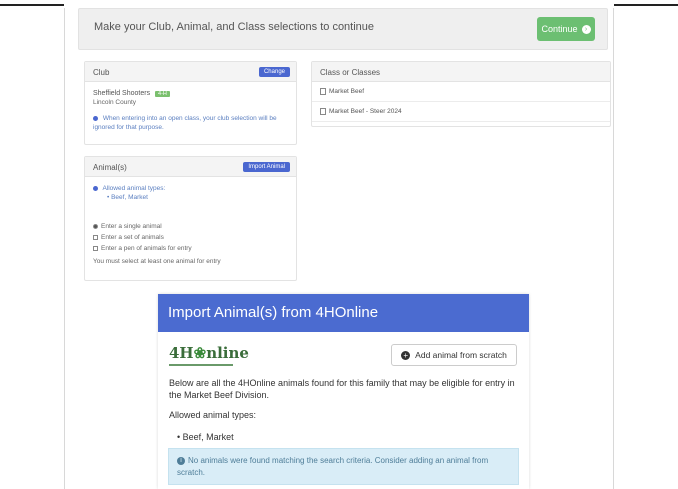  Describe the element at coordinates (114, 102) in the screenshot. I see `club-sub: Lincoln County` at that location.